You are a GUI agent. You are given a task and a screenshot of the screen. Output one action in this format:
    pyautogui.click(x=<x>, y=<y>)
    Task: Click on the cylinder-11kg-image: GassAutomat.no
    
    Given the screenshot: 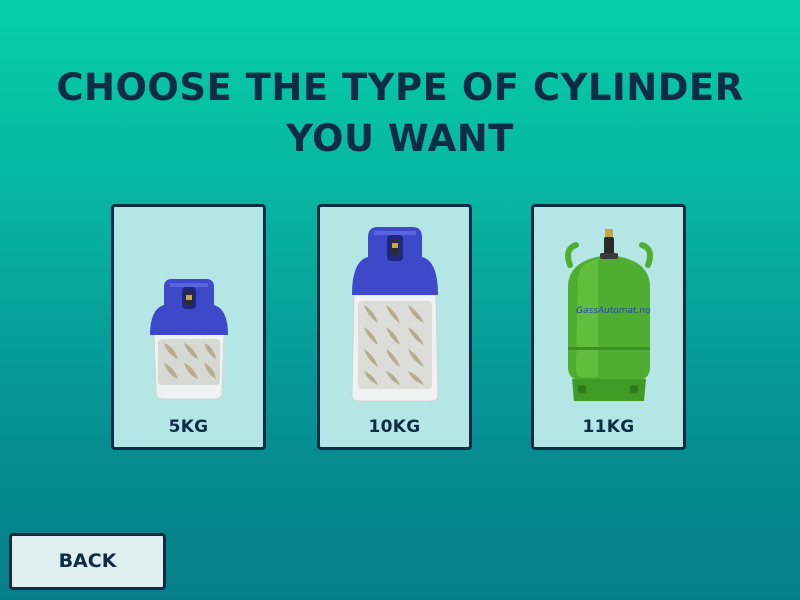 What is the action you would take?
    pyautogui.click(x=609, y=315)
    